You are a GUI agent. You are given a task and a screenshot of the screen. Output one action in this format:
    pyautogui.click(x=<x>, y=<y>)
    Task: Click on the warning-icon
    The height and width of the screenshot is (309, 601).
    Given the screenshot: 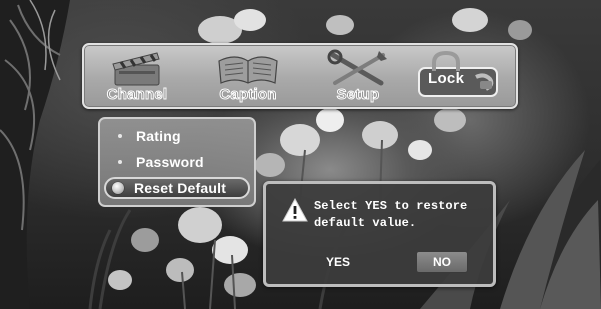 What is the action you would take?
    pyautogui.click(x=295, y=210)
    